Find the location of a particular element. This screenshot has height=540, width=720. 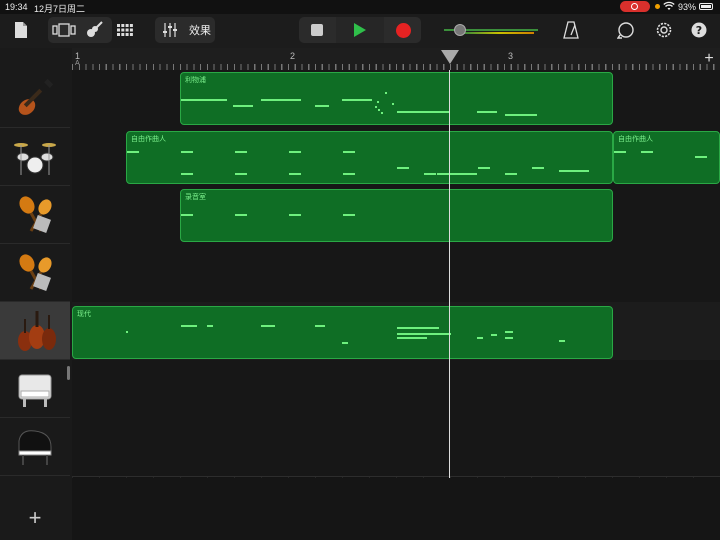

help-button: ? is located at coordinates (699, 30).